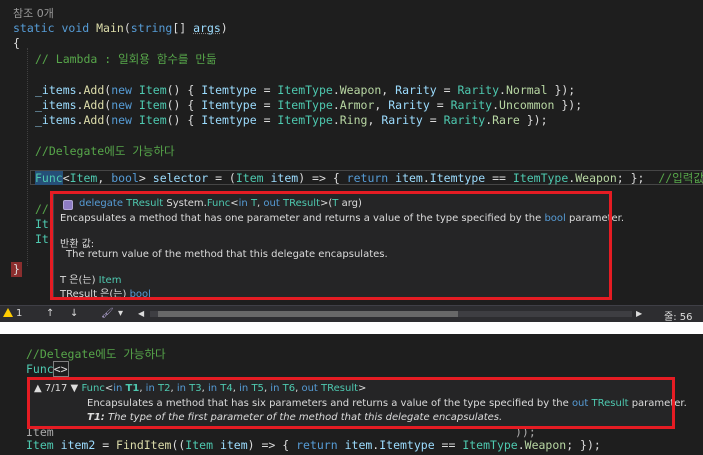 The height and width of the screenshot is (455, 703). I want to click on code-token: selector, so click(180, 178).